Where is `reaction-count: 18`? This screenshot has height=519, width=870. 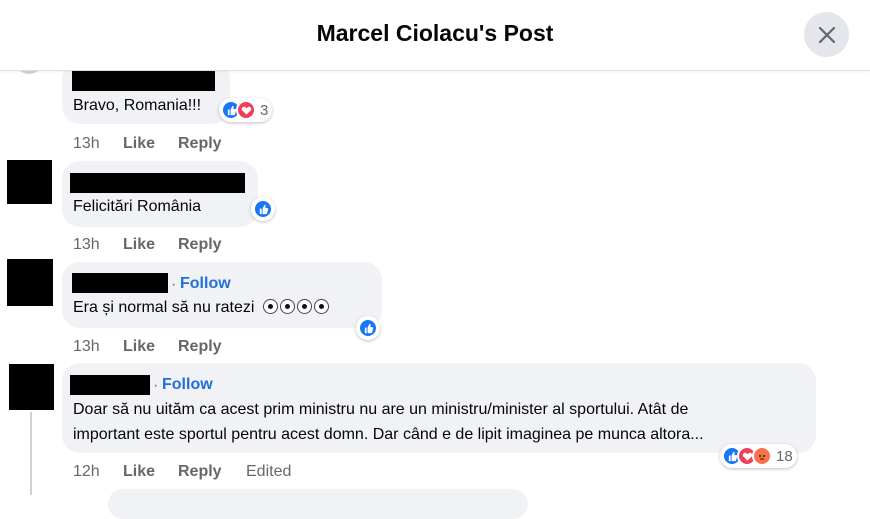
reaction-count: 18 is located at coordinates (784, 456).